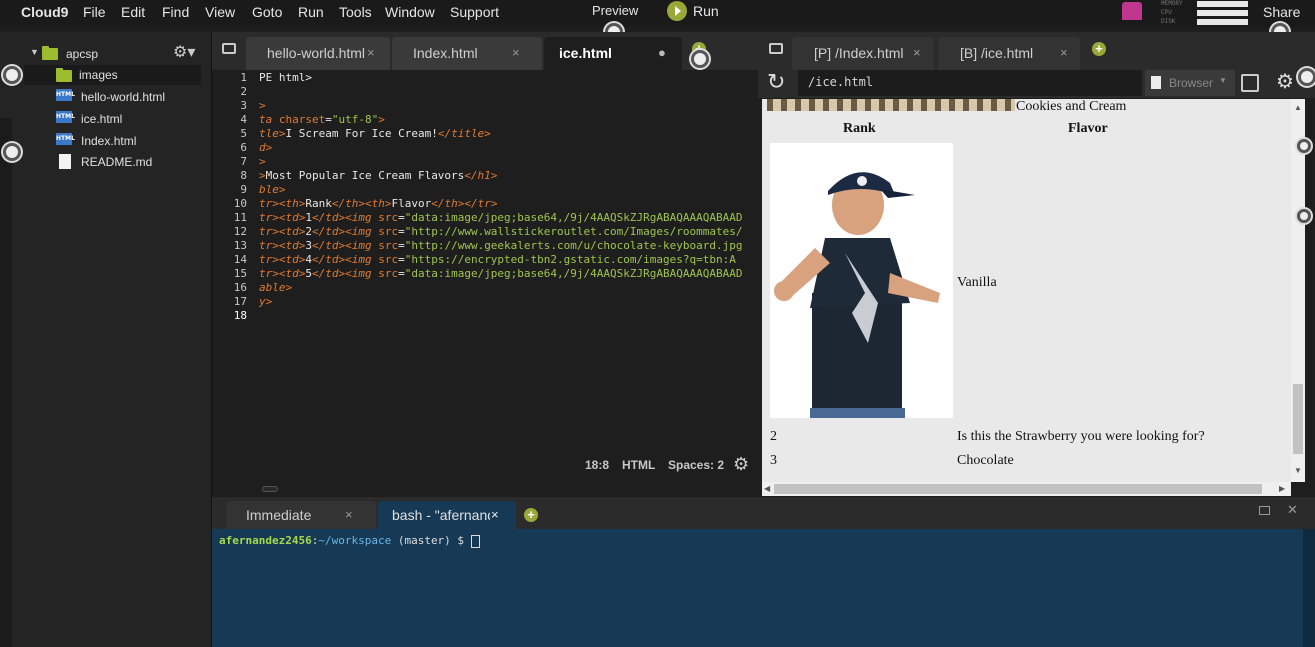 The height and width of the screenshot is (647, 1315). What do you see at coordinates (82, 54) in the screenshot?
I see `tree-root-label: apcsp` at bounding box center [82, 54].